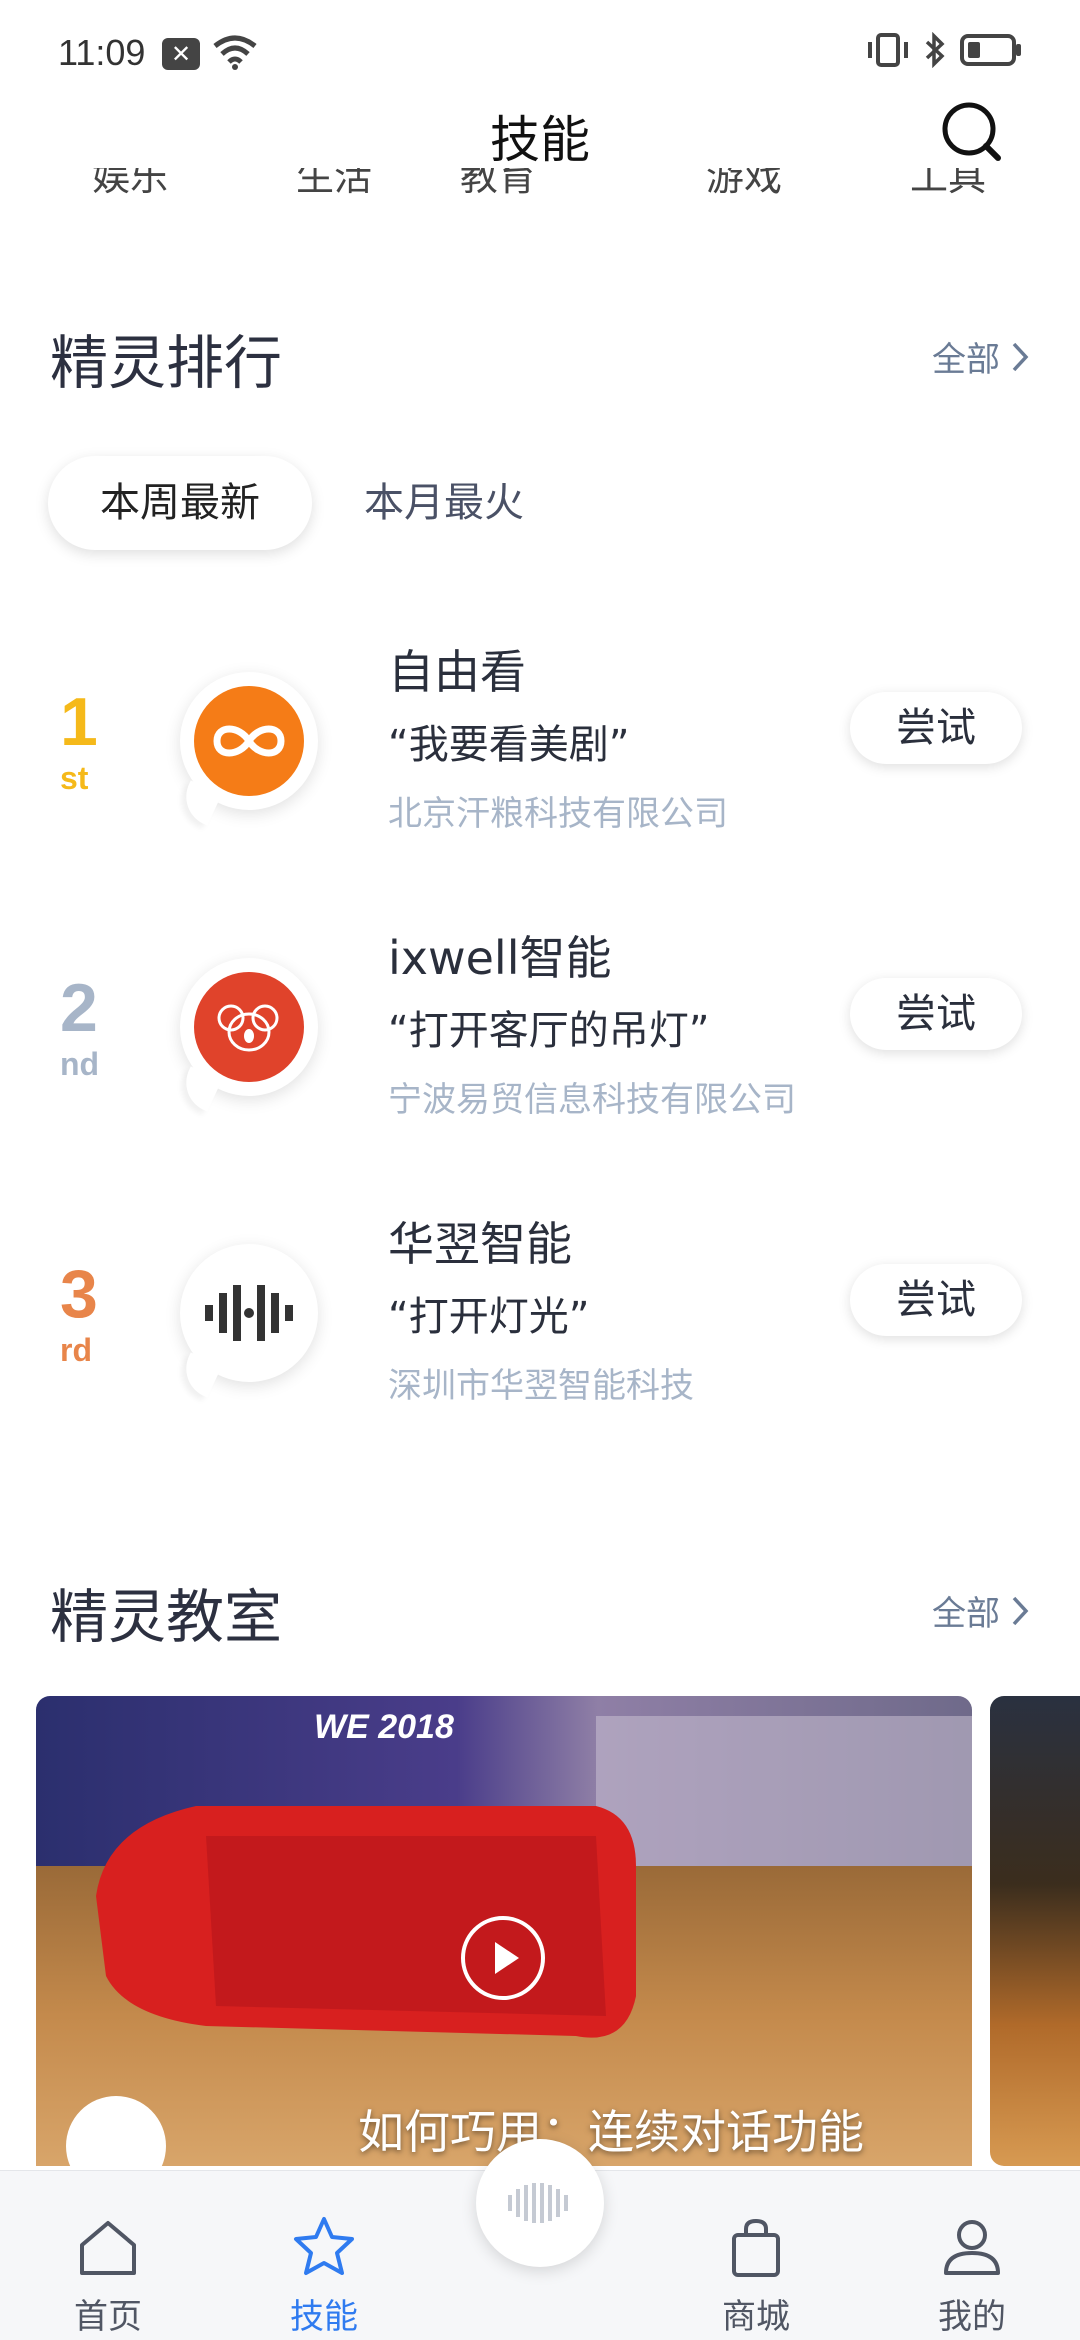  What do you see at coordinates (384, 1727) in the screenshot?
I see `video-tag: WE 2018` at bounding box center [384, 1727].